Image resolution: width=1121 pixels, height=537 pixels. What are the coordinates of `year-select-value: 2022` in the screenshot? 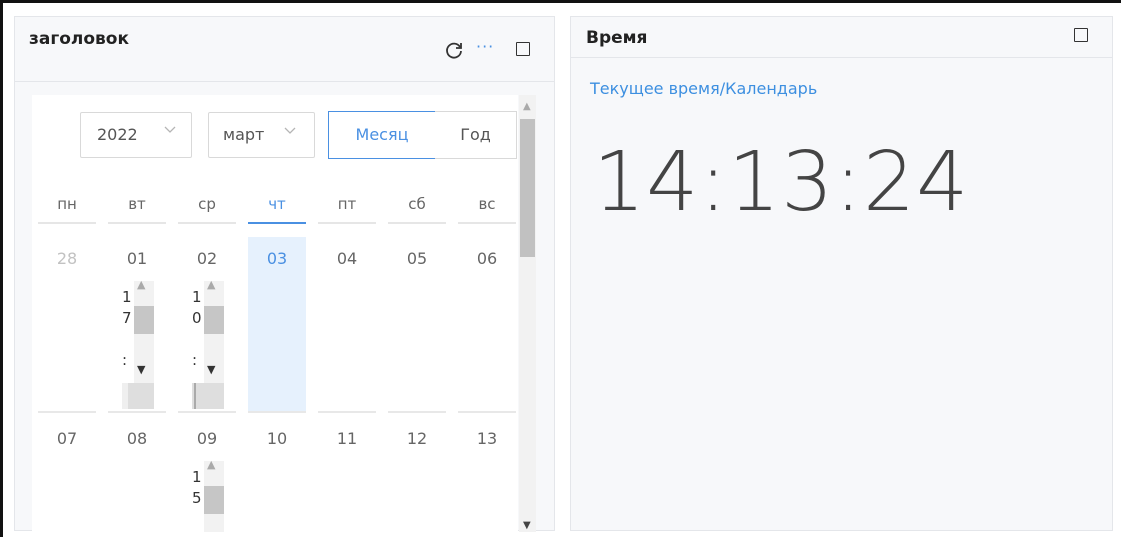 It's located at (117, 134).